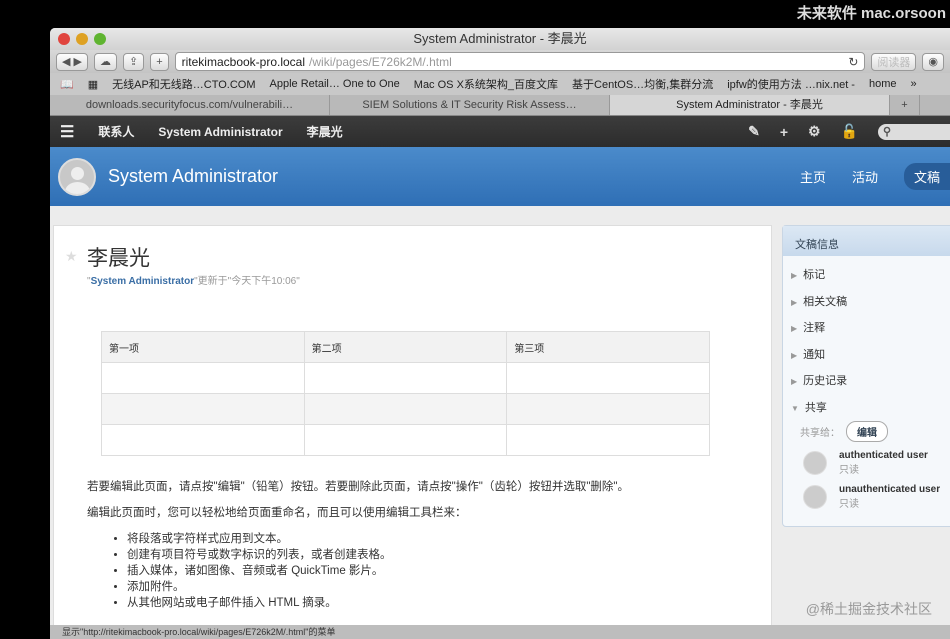 Image resolution: width=950 pixels, height=639 pixels. Describe the element at coordinates (883, 455) in the screenshot. I see `user-name: authenticated user` at that location.